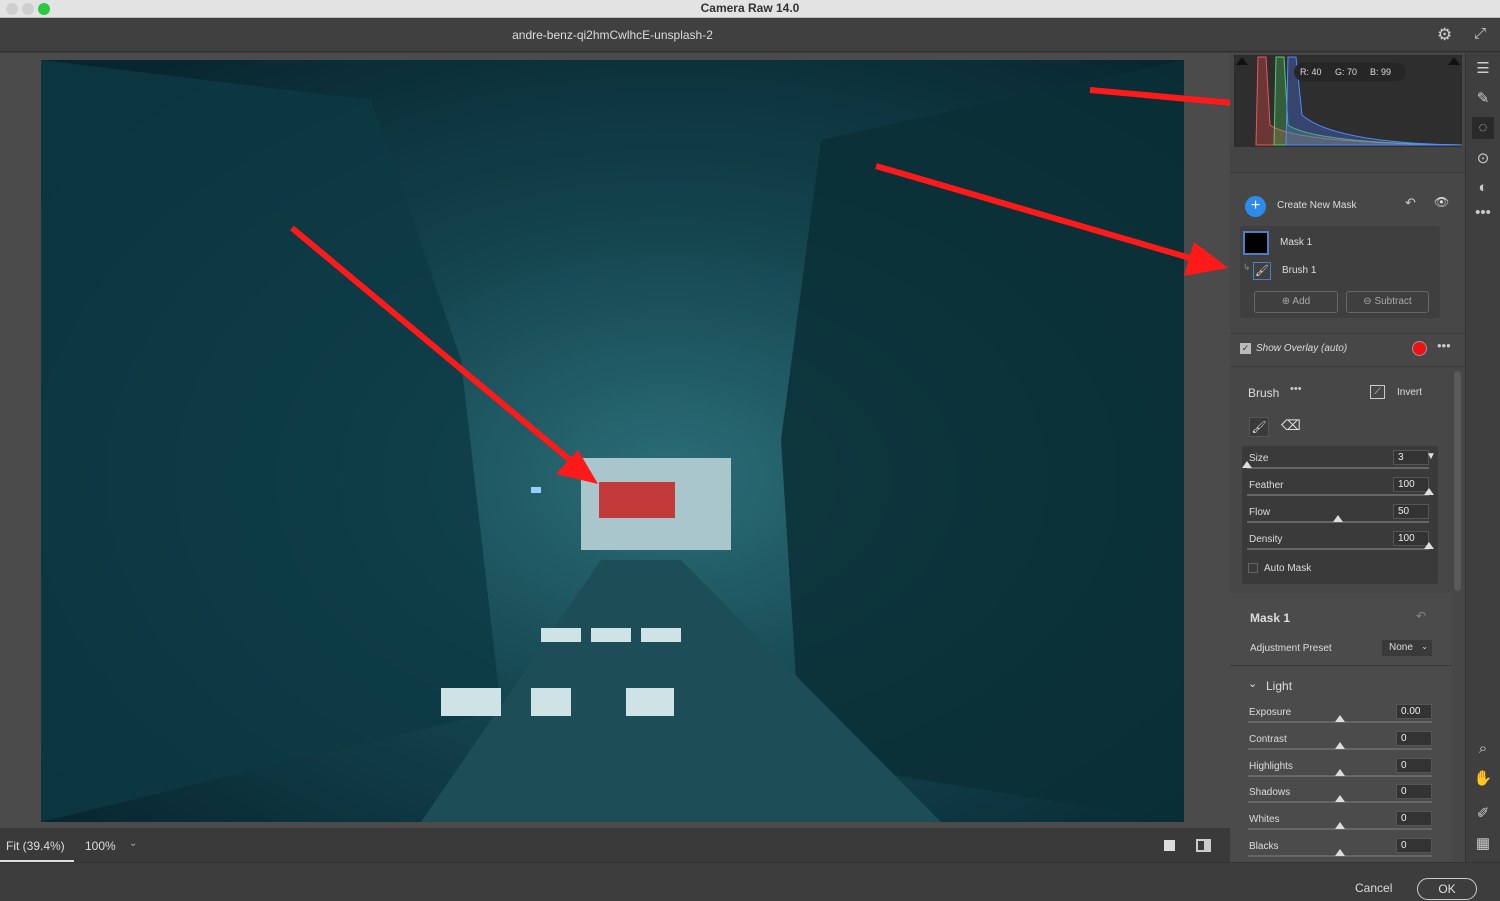 The width and height of the screenshot is (1500, 901). Describe the element at coordinates (1296, 389) in the screenshot. I see `brush-more-icon: •••` at that location.